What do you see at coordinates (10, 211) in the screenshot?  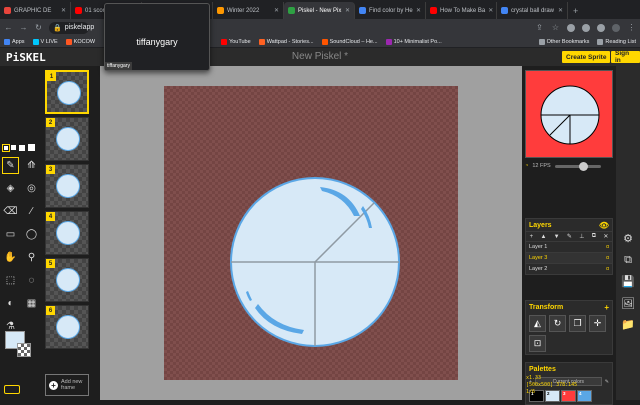 I see `eraser-icon: ⌫` at bounding box center [10, 211].